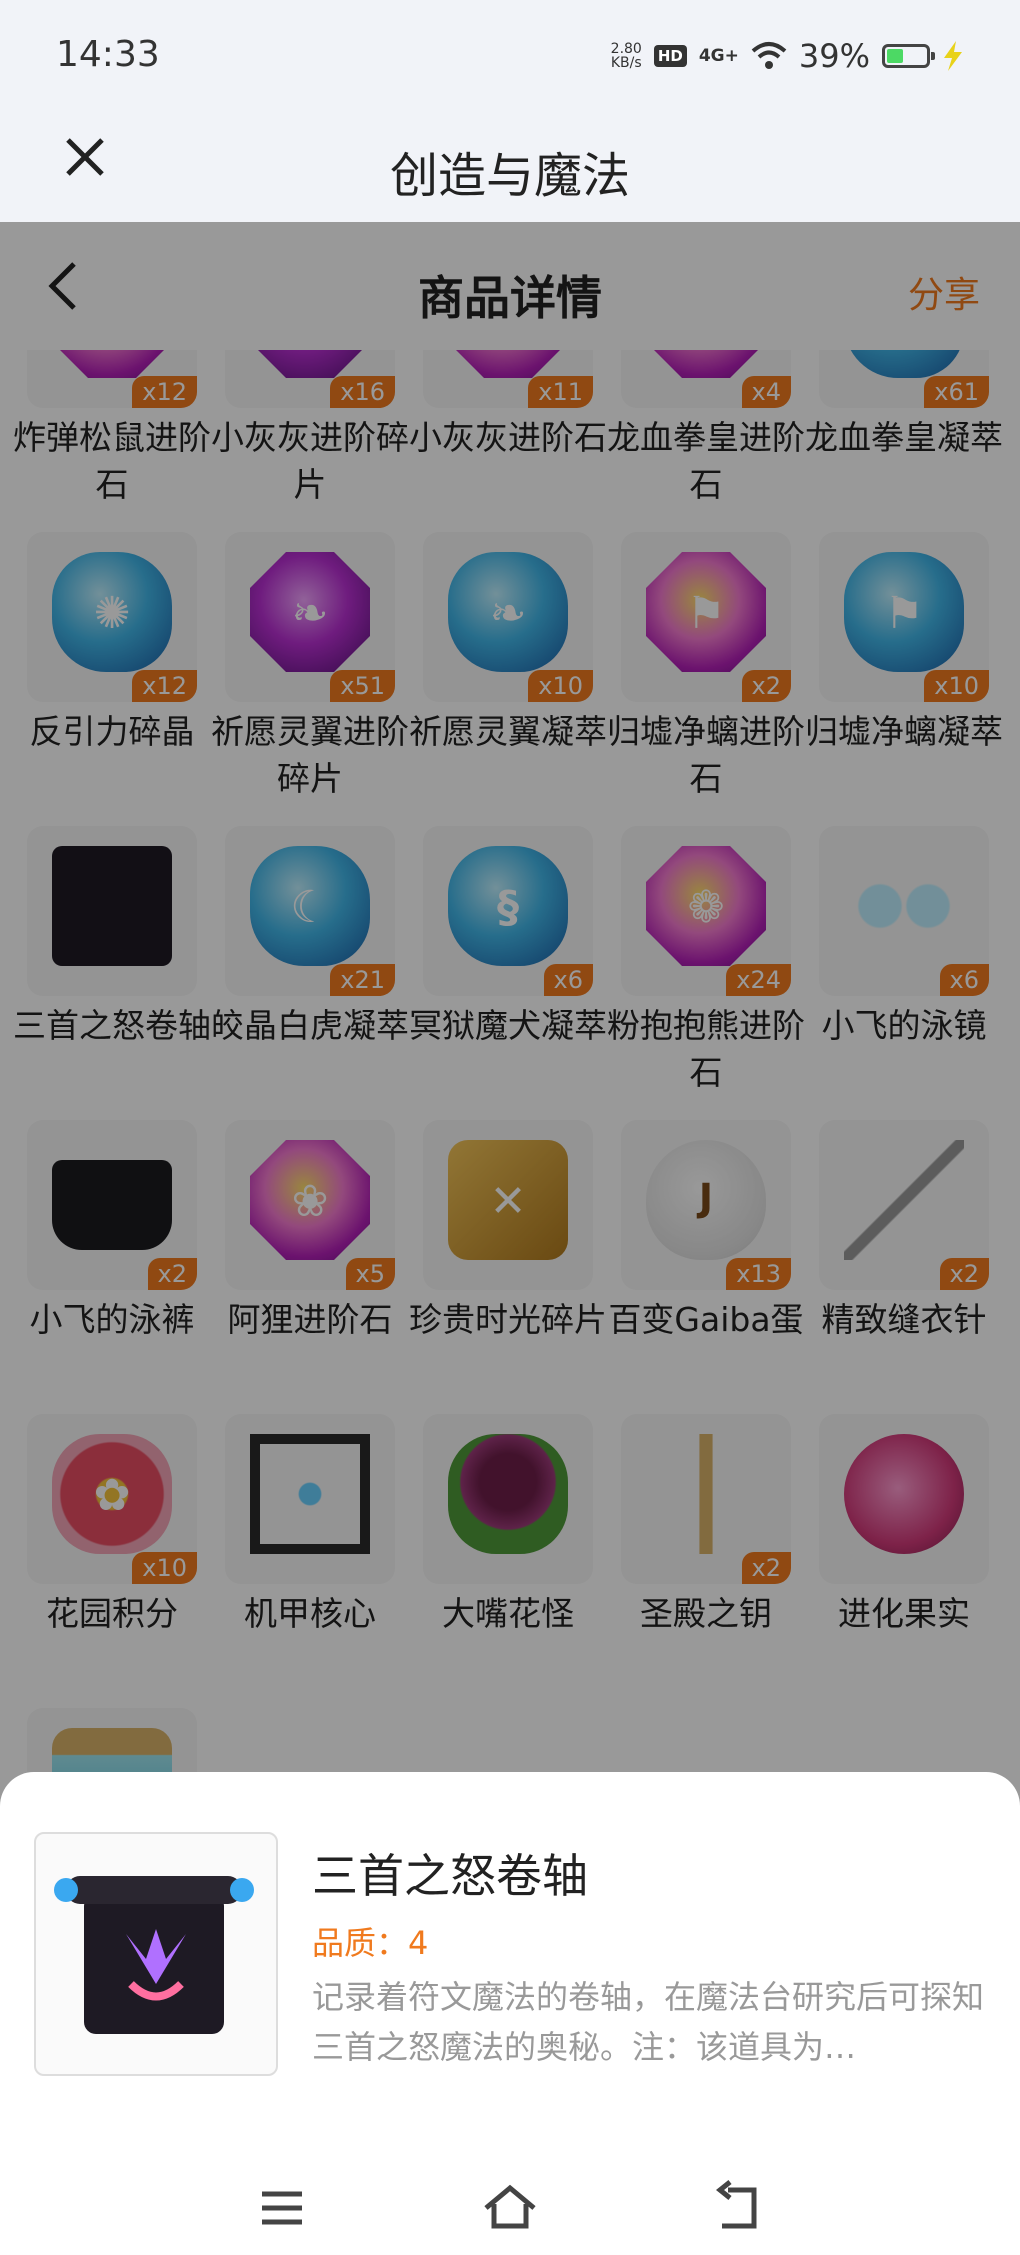 The width and height of the screenshot is (1020, 2255). What do you see at coordinates (908, 56) in the screenshot?
I see `battery-icon` at bounding box center [908, 56].